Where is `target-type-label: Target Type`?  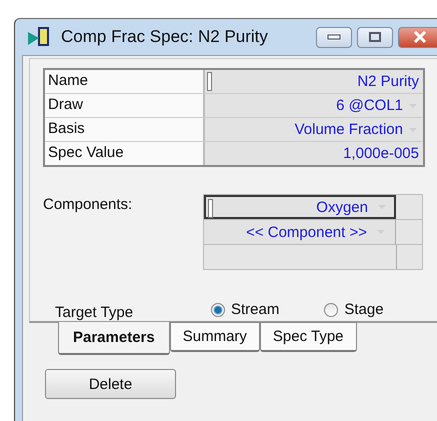
target-type-label: Target Type is located at coordinates (94, 312).